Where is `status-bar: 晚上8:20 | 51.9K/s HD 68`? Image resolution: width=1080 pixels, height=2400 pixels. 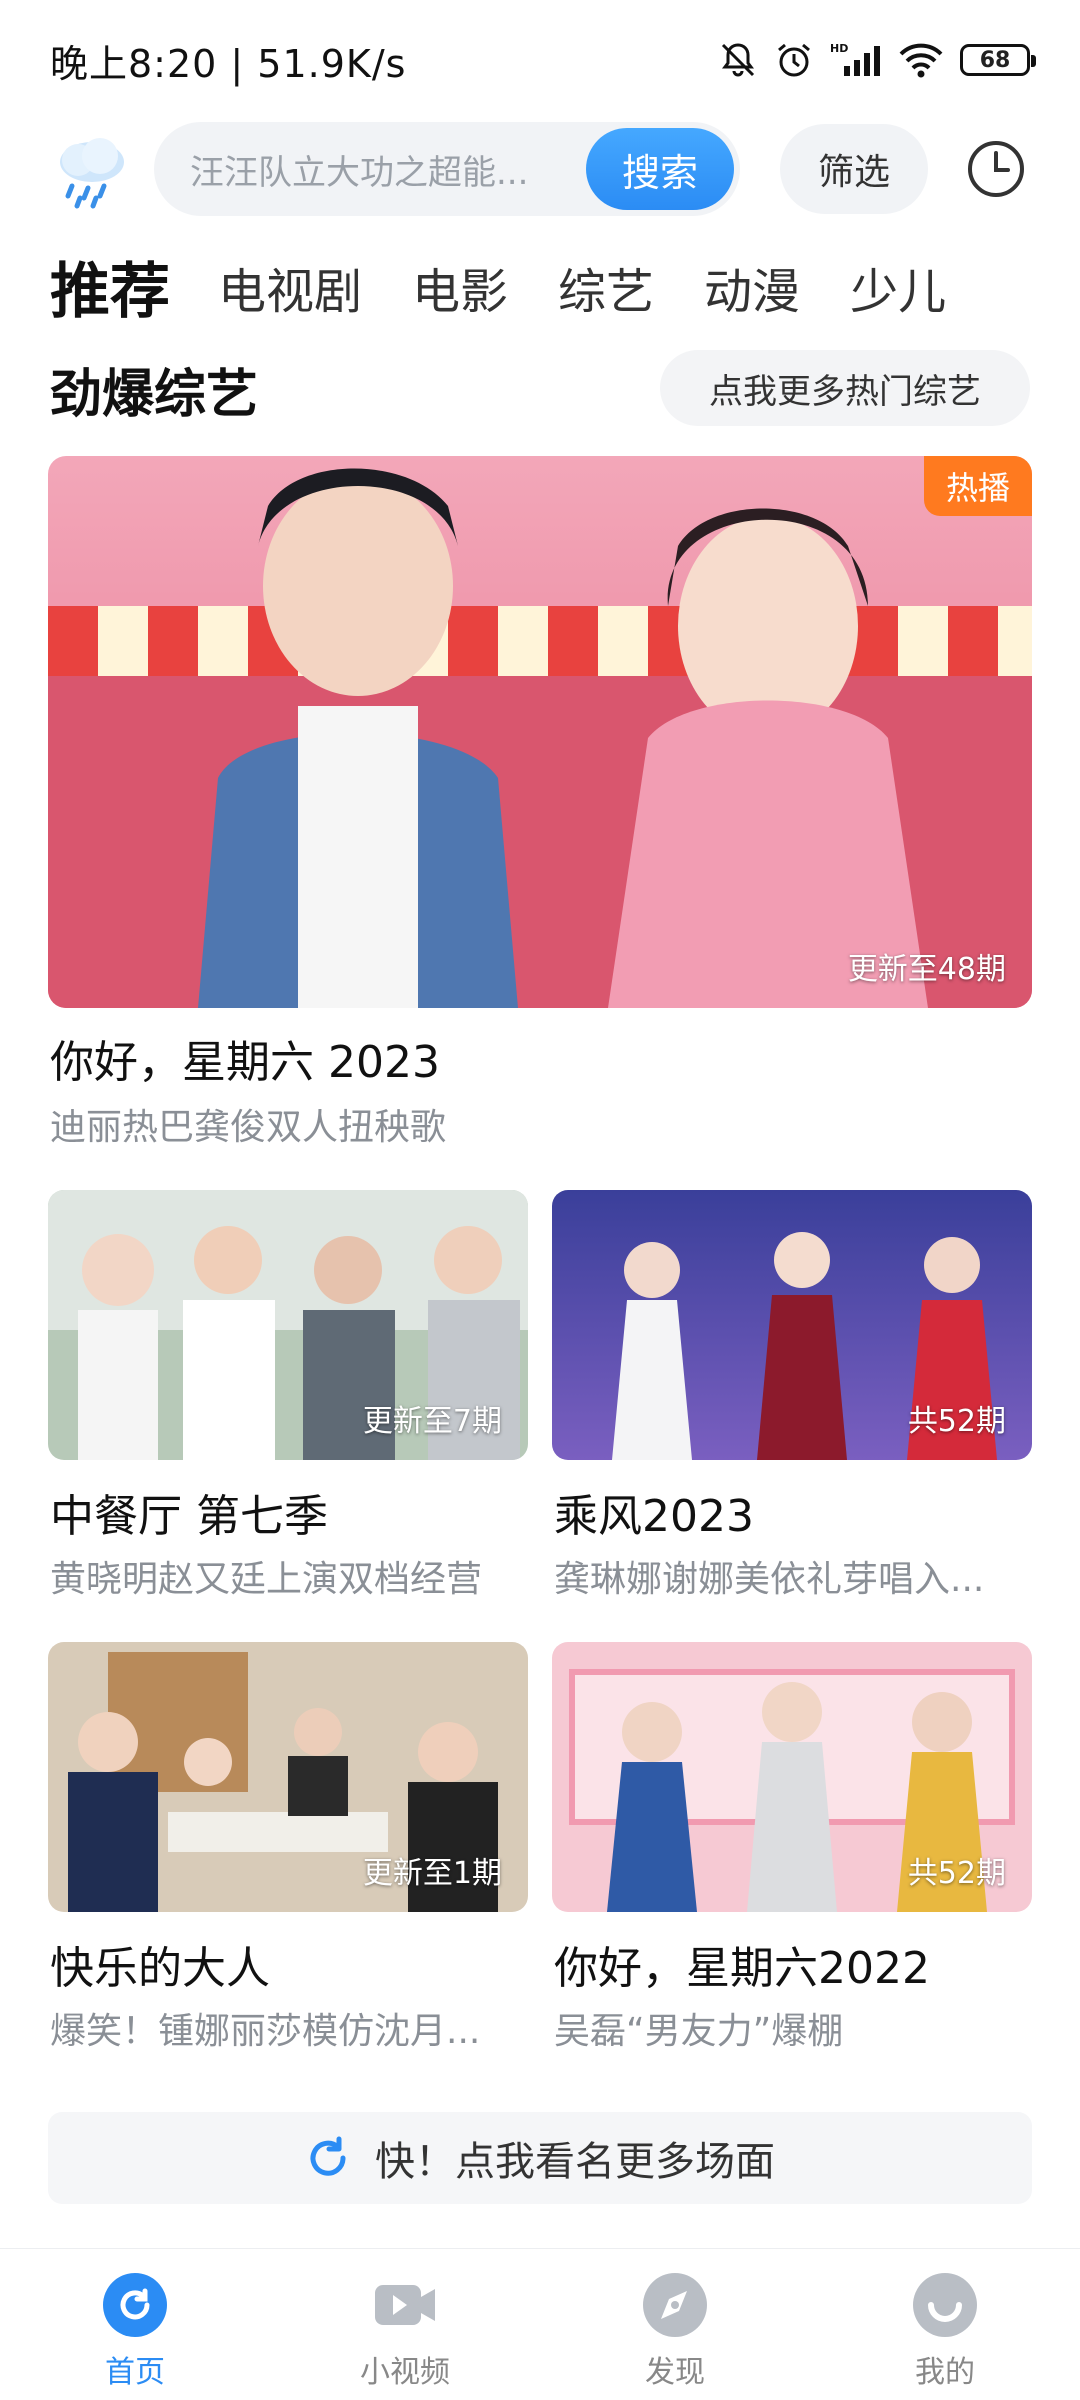
status-bar: 晚上8:20 | 51.9K/s HD 68 is located at coordinates (540, 60).